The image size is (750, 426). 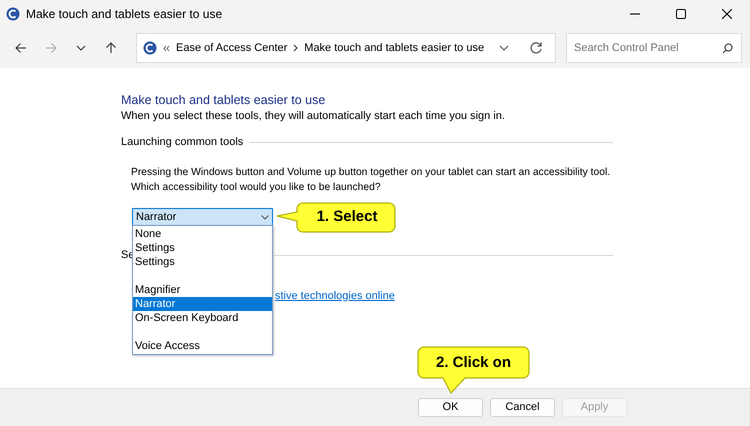 I want to click on section-title: Launching common tools, so click(x=182, y=142).